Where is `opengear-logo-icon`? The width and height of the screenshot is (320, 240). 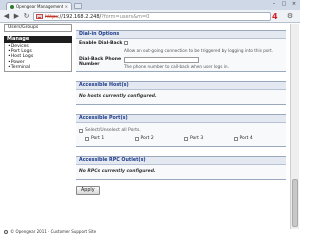 opengear-logo-icon is located at coordinates (6, 232).